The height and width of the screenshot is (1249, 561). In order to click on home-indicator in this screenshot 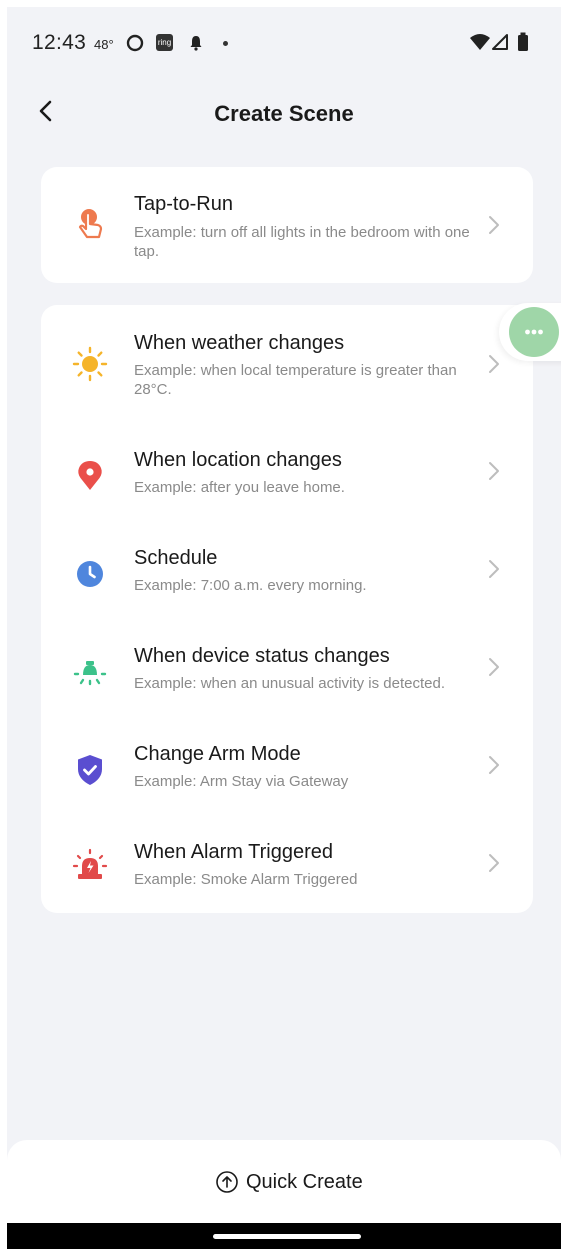, I will do `click(287, 1236)`.